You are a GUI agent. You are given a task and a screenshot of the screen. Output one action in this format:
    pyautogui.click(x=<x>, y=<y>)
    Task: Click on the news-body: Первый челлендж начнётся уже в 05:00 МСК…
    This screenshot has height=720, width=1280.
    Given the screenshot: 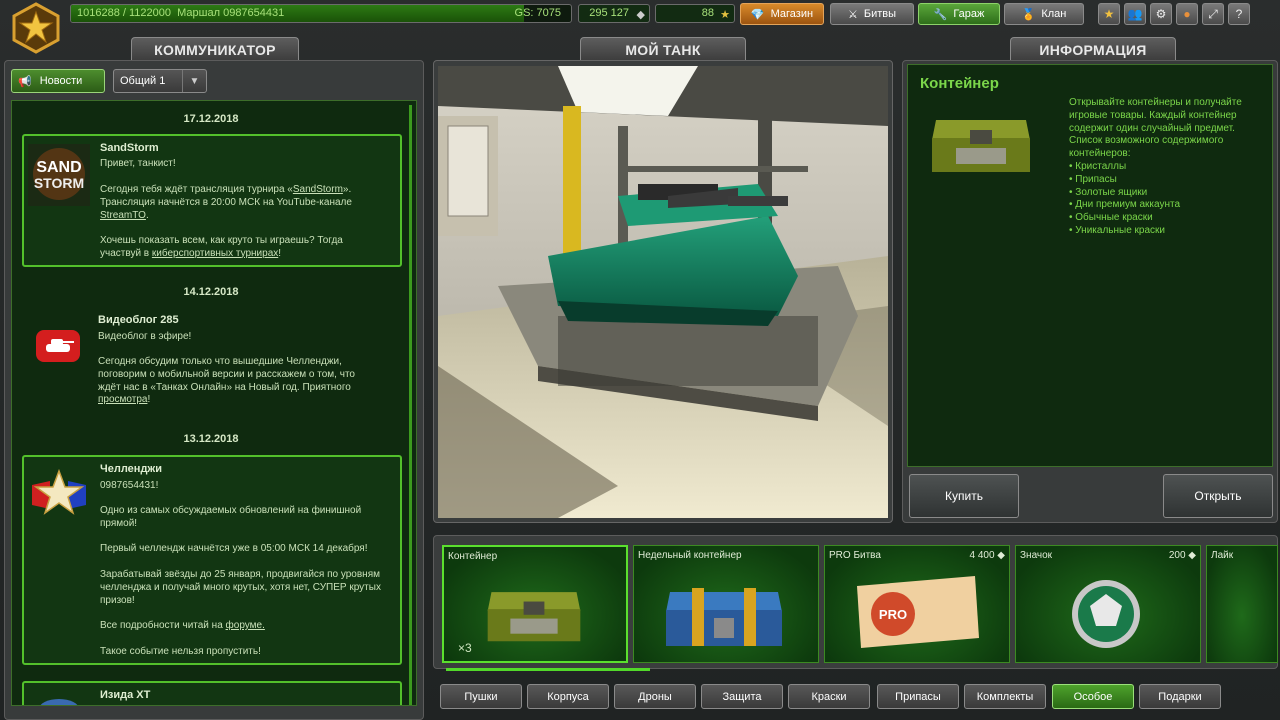 What is the action you would take?
    pyautogui.click(x=234, y=548)
    